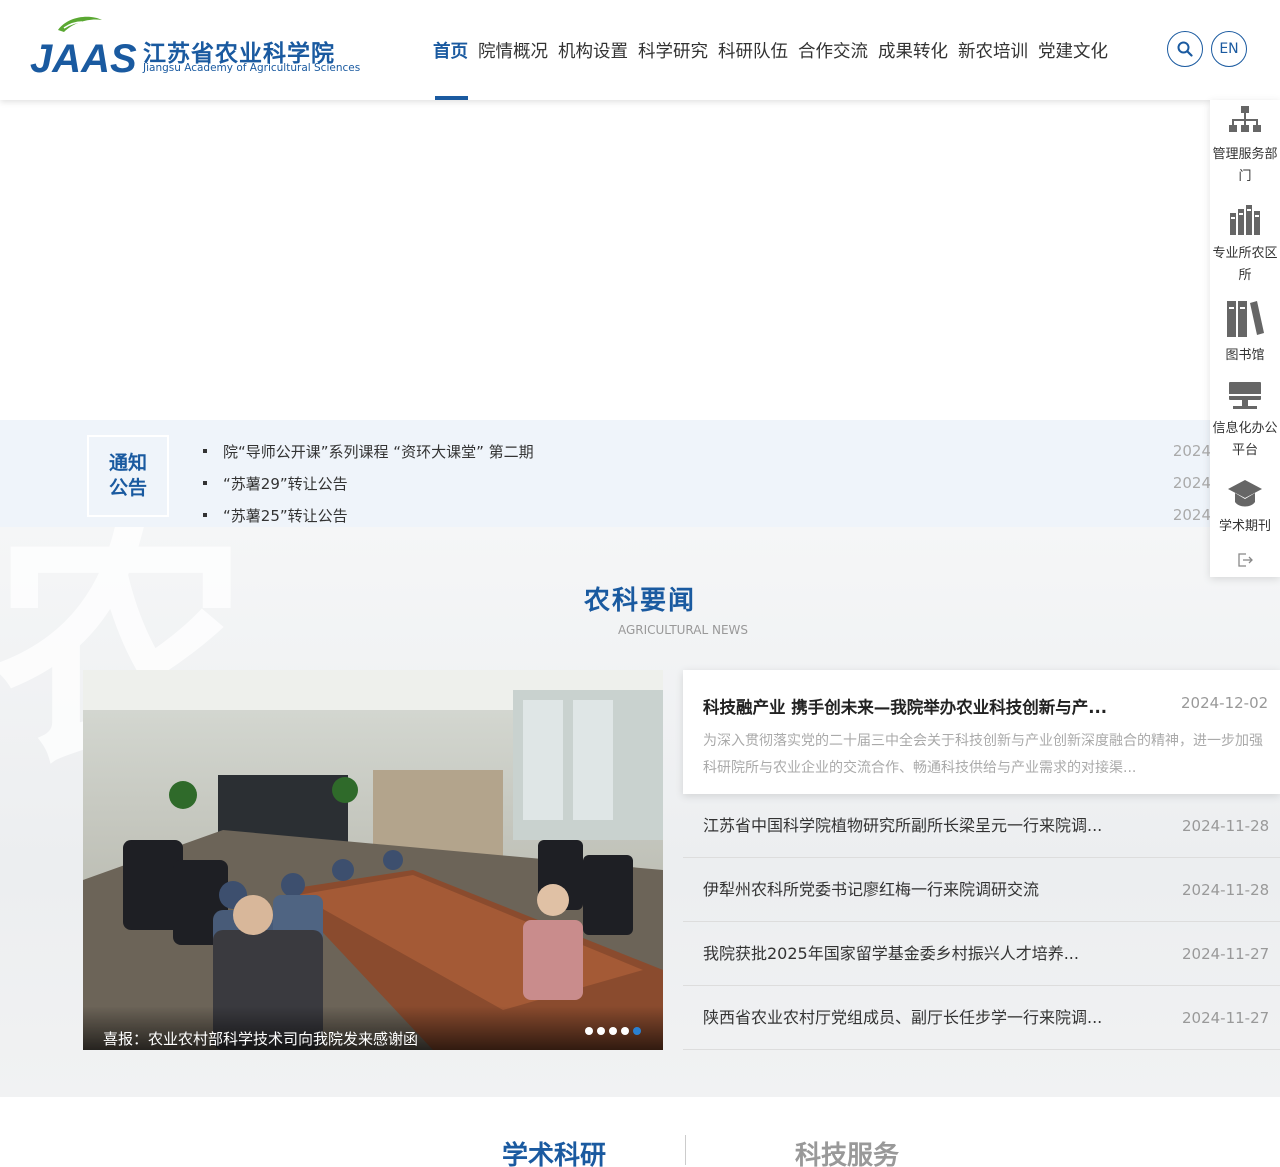 The image size is (1280, 1167). What do you see at coordinates (730, 513) in the screenshot?
I see `notice-item: “苏薯25”转让公告 2024-11-27` at bounding box center [730, 513].